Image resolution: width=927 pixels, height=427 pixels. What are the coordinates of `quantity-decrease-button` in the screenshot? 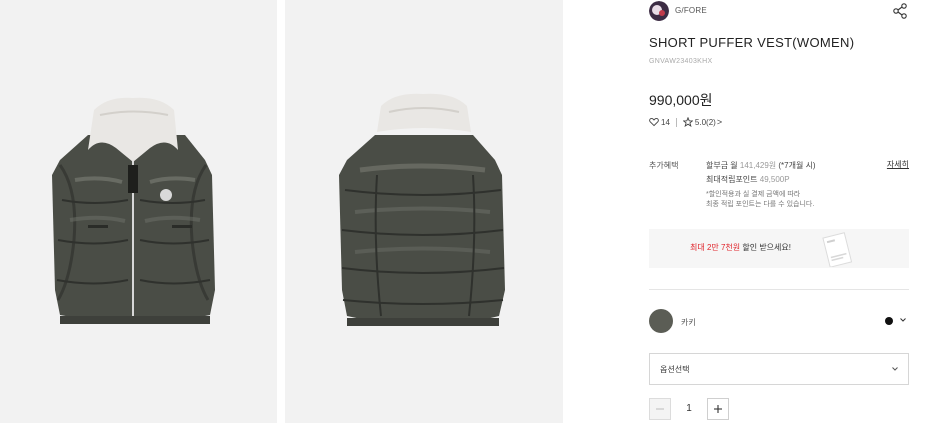 It's located at (660, 409).